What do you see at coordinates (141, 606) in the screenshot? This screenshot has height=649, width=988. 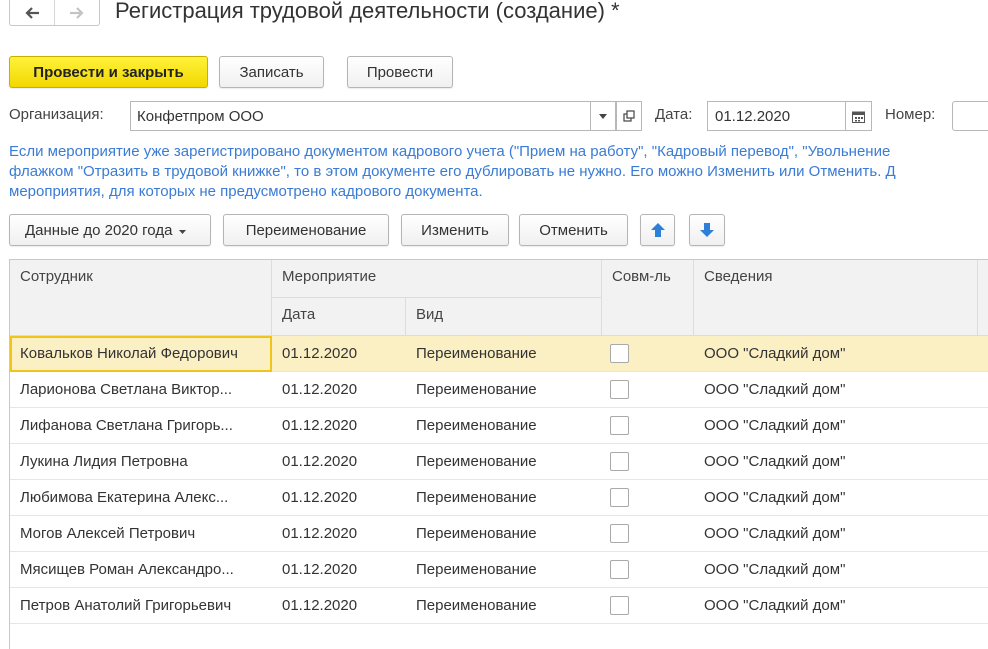 I see `employee-cell: Петров Анатолий Григорьевич` at bounding box center [141, 606].